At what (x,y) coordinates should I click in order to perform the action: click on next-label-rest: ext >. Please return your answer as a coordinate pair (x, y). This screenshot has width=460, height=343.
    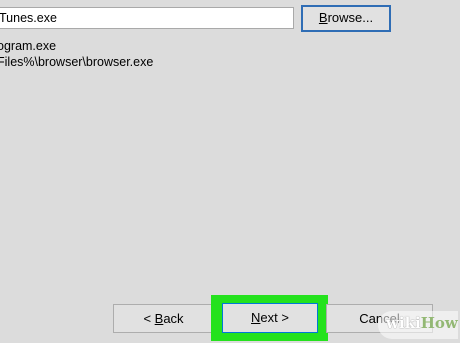
    Looking at the image, I should click on (274, 317).